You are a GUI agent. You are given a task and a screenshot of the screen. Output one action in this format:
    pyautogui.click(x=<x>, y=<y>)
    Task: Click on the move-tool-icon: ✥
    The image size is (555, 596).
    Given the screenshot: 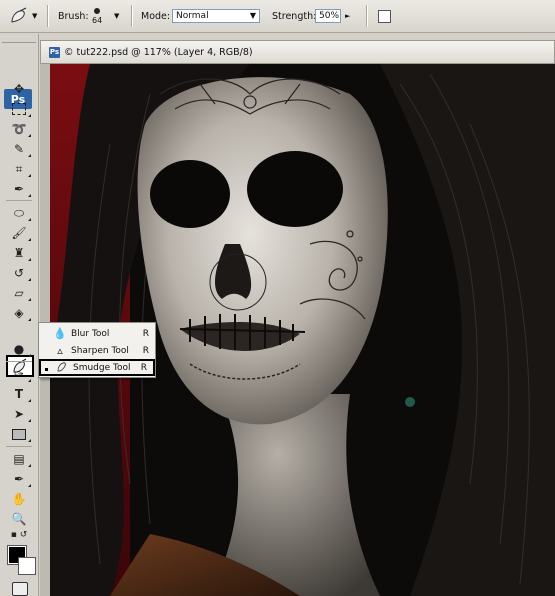 What is the action you would take?
    pyautogui.click(x=19, y=89)
    